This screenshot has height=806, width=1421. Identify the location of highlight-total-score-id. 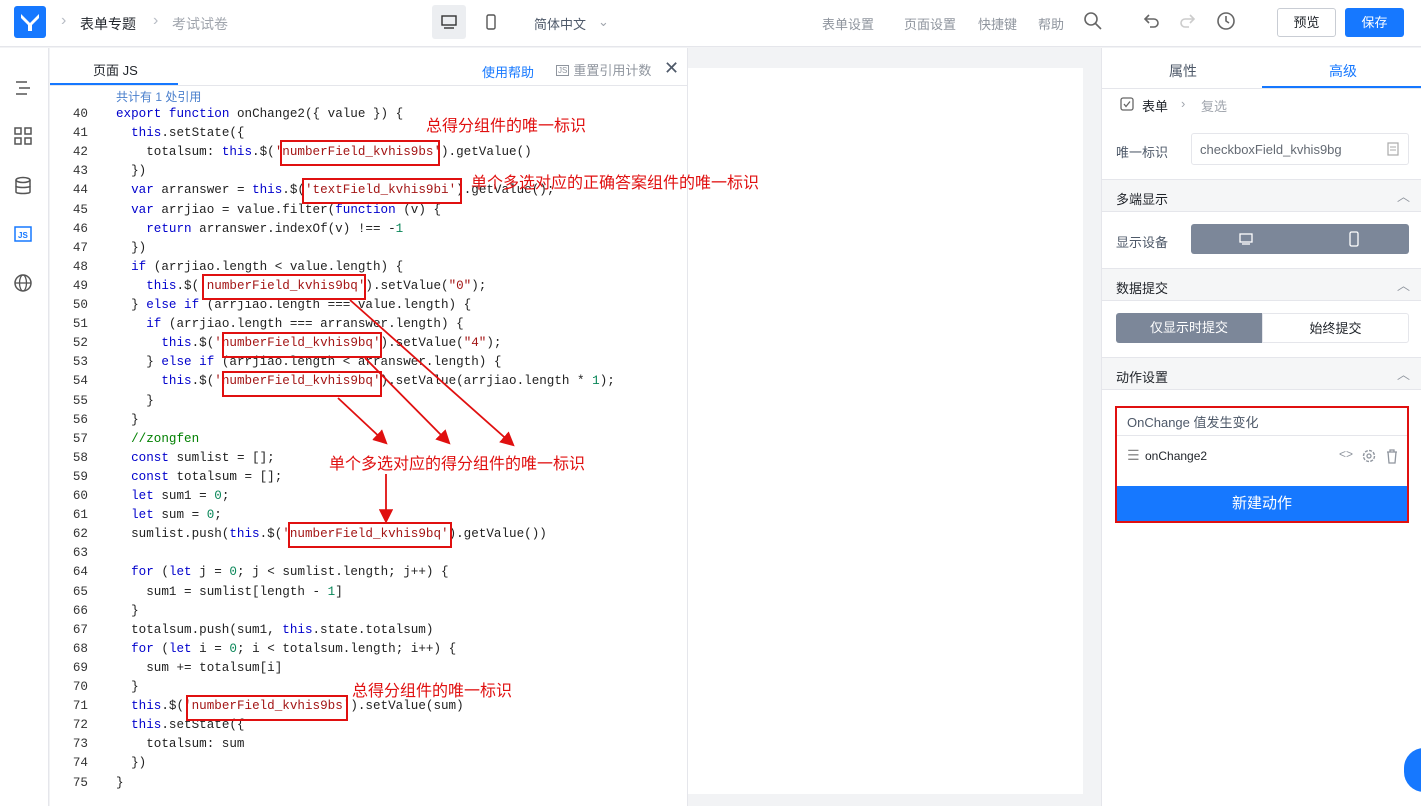
(360, 153).